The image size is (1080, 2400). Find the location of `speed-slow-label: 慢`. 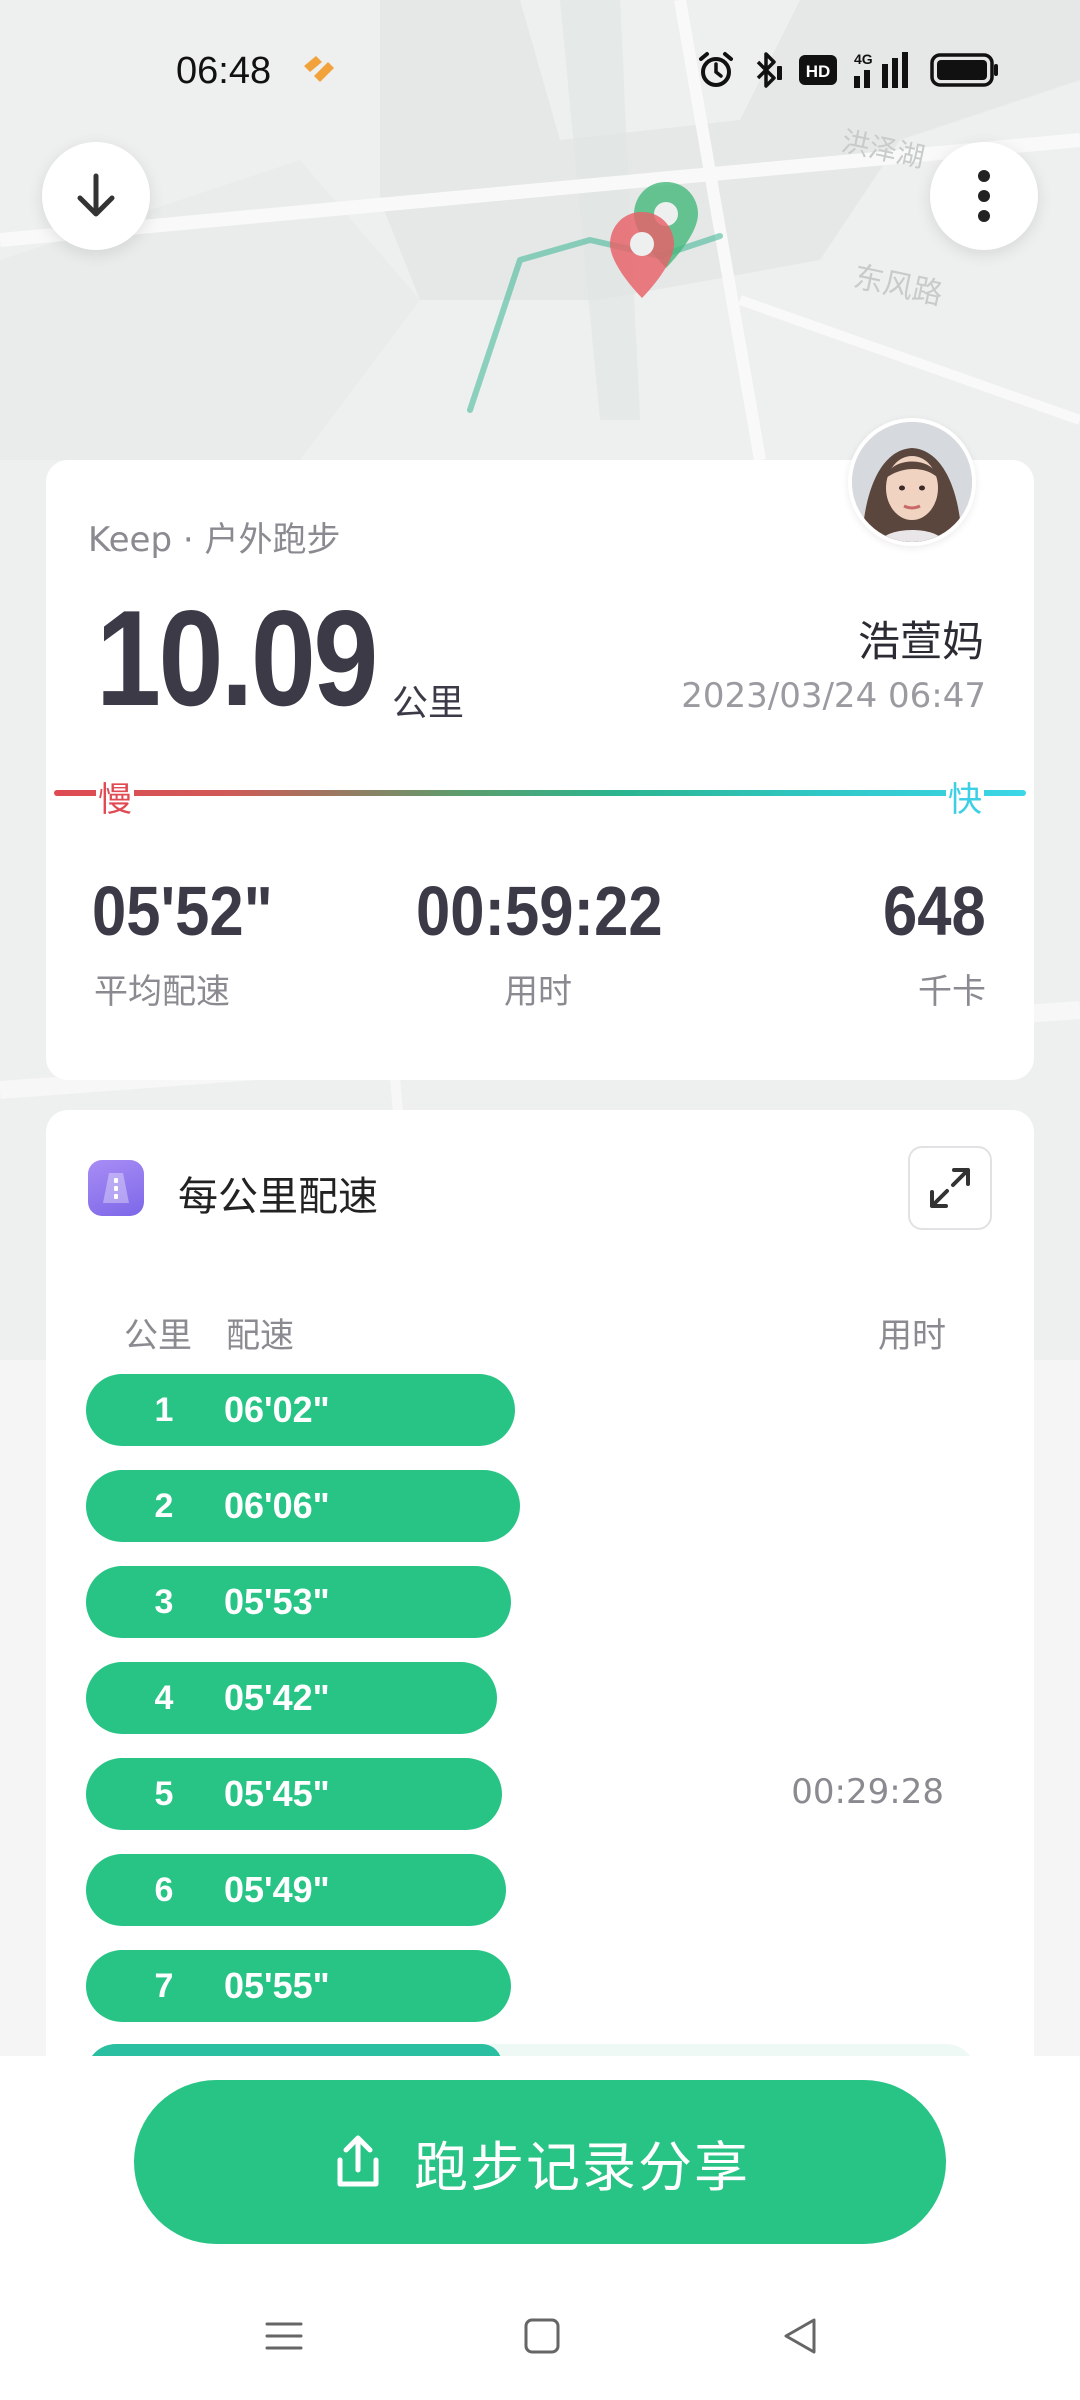

speed-slow-label: 慢 is located at coordinates (115, 796).